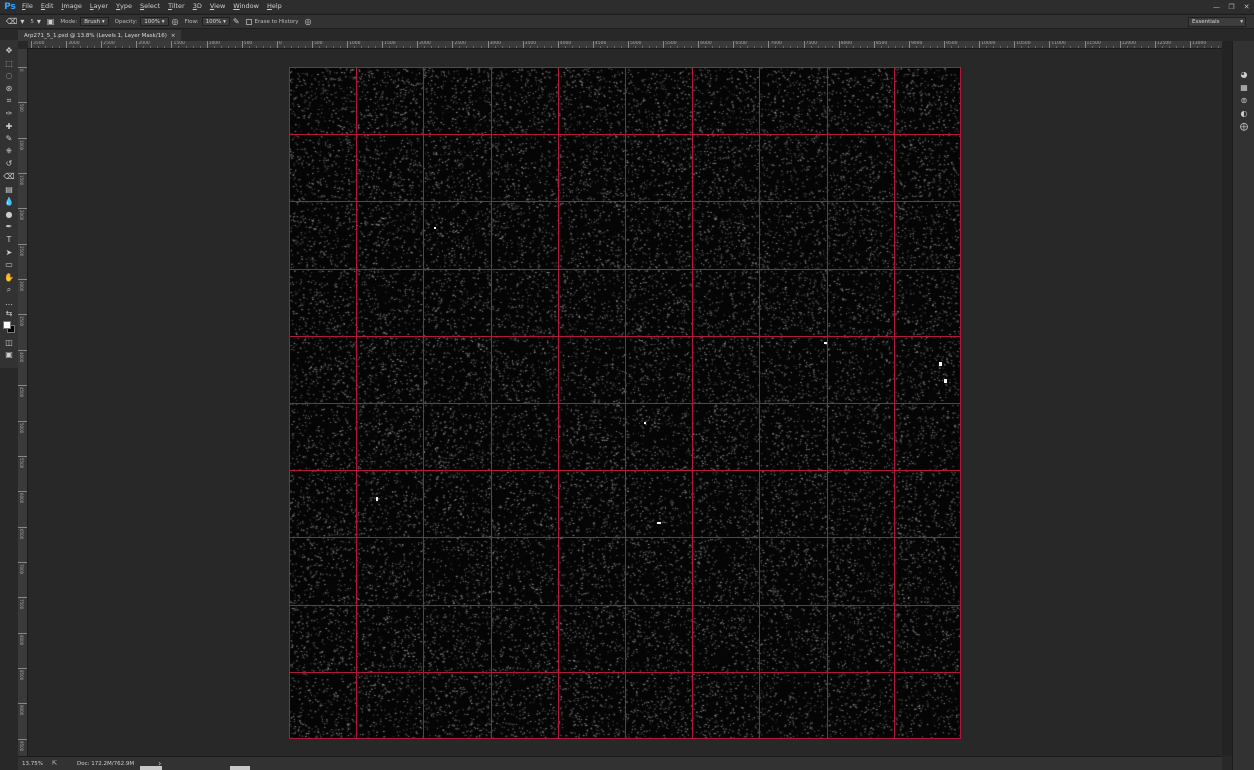  Describe the element at coordinates (236, 21) in the screenshot. I see `airbrush-icon: ✎` at that location.